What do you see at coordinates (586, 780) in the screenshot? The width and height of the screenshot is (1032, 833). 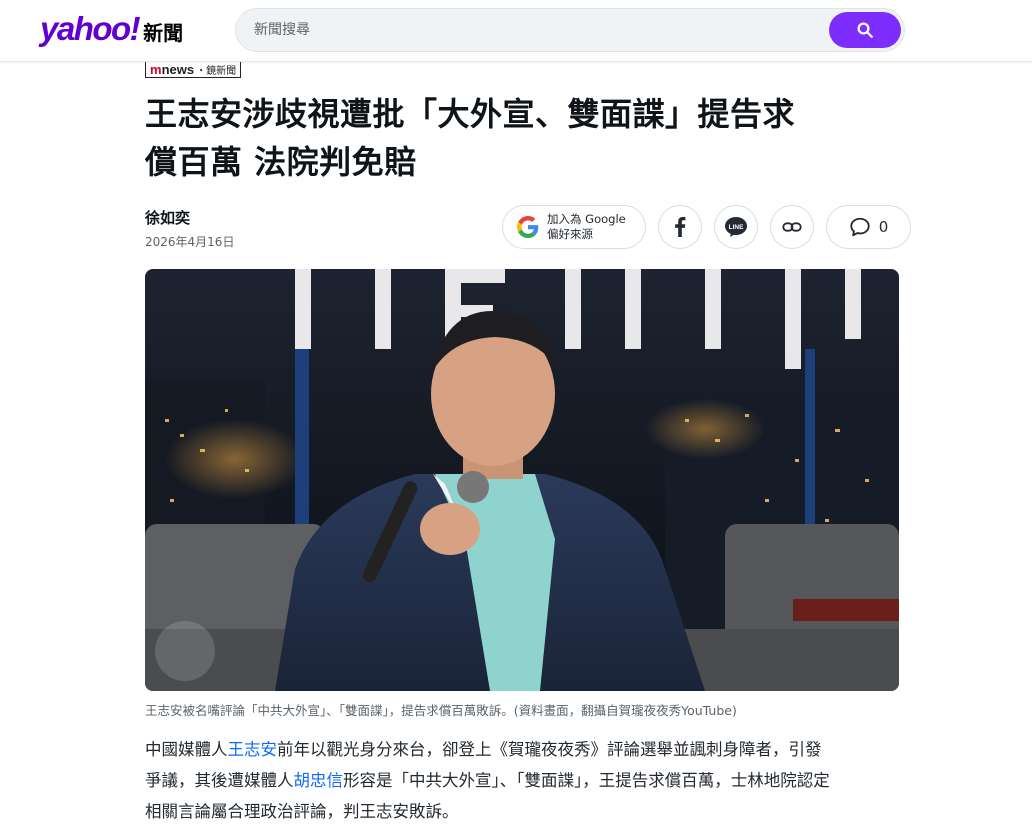 I see `body-text-segment: 形容是「中共大外宣」、「雙面諜」，王提告求償百萬，士林地院認定` at bounding box center [586, 780].